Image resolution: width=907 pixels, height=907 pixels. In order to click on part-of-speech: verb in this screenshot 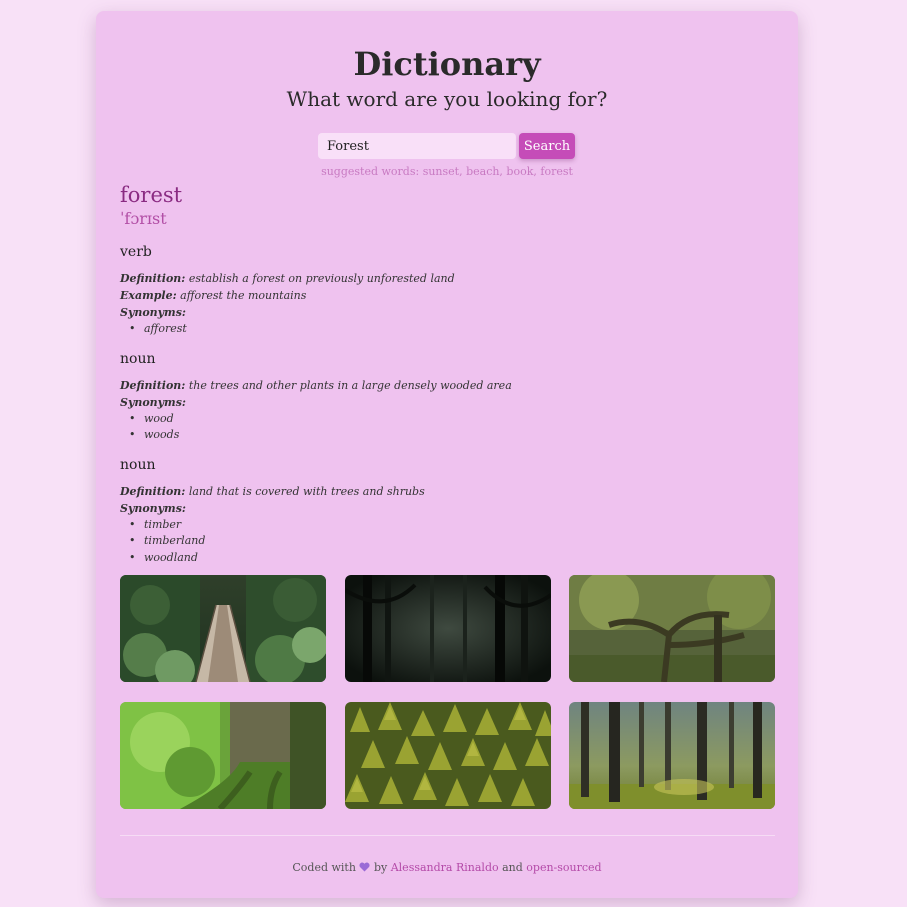, I will do `click(136, 252)`.